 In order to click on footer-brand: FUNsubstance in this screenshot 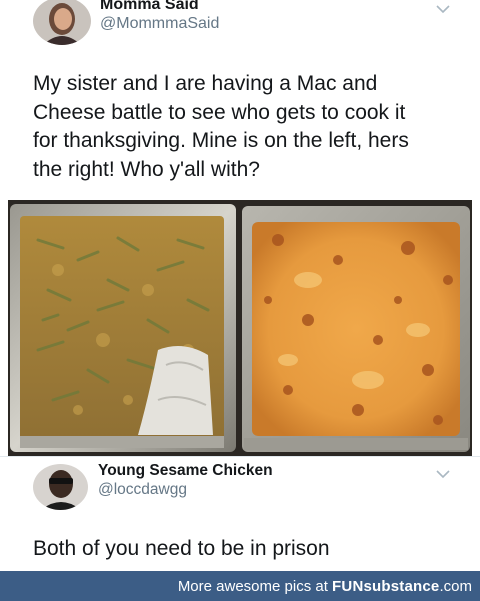, I will do `click(386, 586)`.